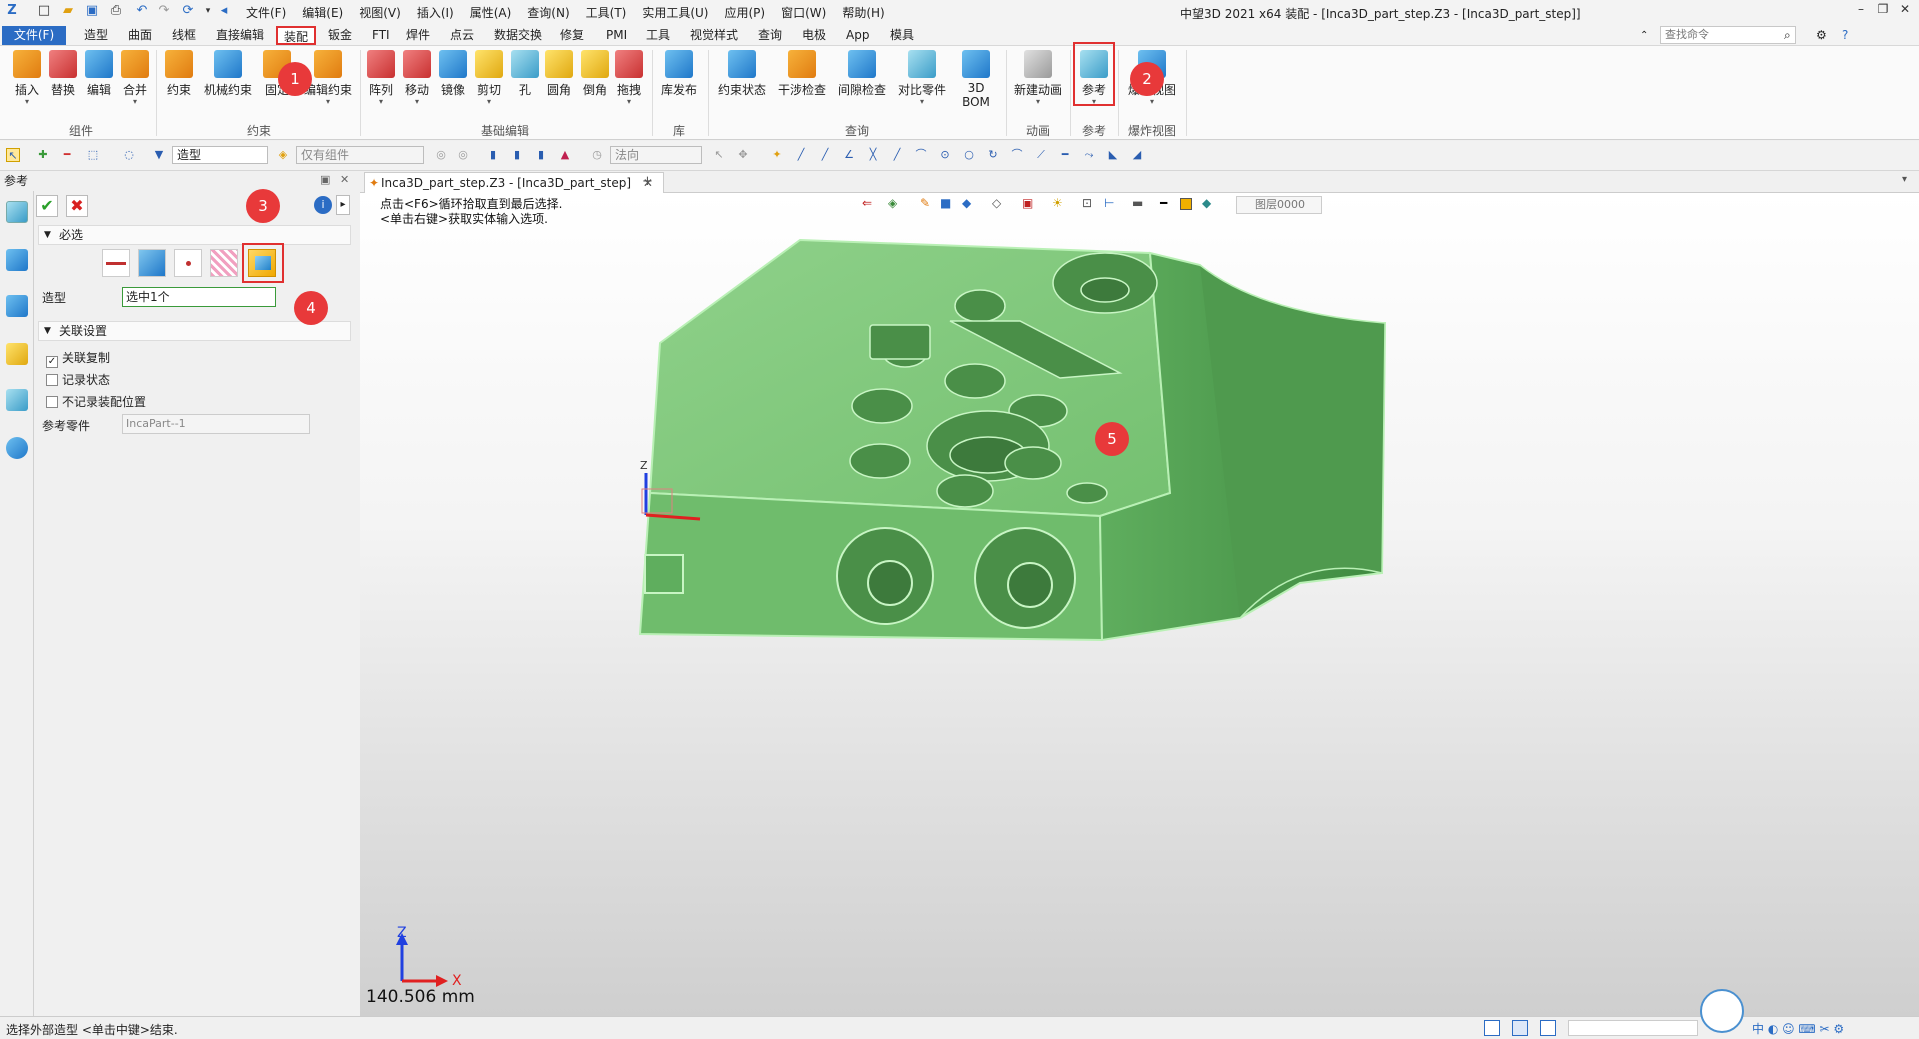  What do you see at coordinates (517, 155) in the screenshot?
I see `align-center-icon: ▮` at bounding box center [517, 155].